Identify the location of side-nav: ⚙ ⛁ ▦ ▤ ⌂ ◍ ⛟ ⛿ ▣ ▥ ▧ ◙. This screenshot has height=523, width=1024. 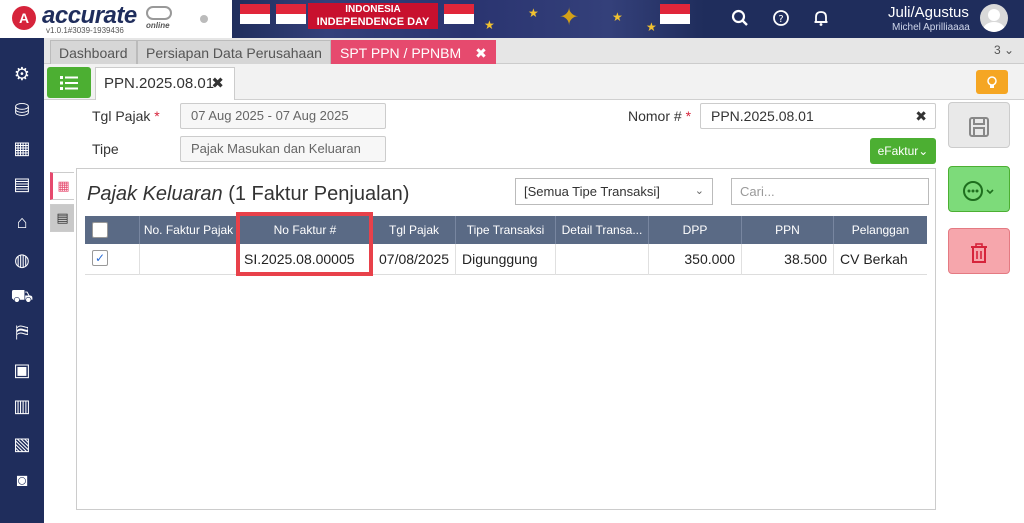
(22, 280).